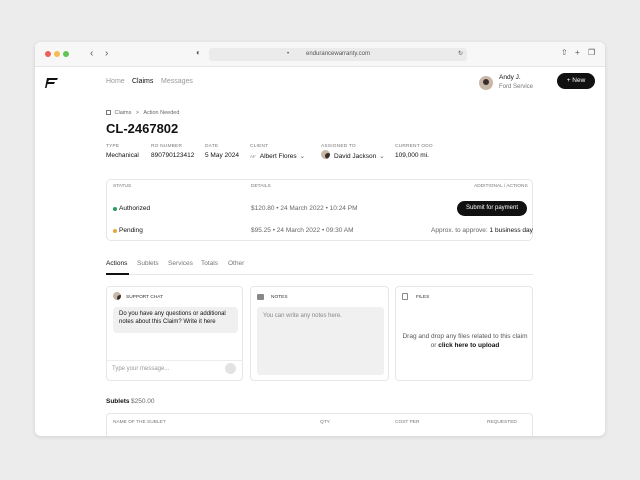  What do you see at coordinates (106, 53) in the screenshot?
I see `forward-arrow-icon: ›` at bounding box center [106, 53].